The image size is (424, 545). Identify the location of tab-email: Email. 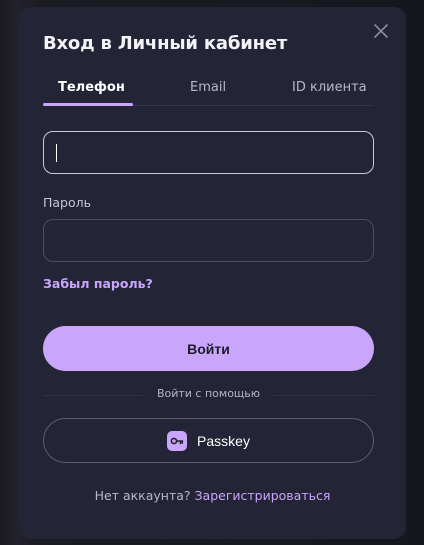
(208, 87).